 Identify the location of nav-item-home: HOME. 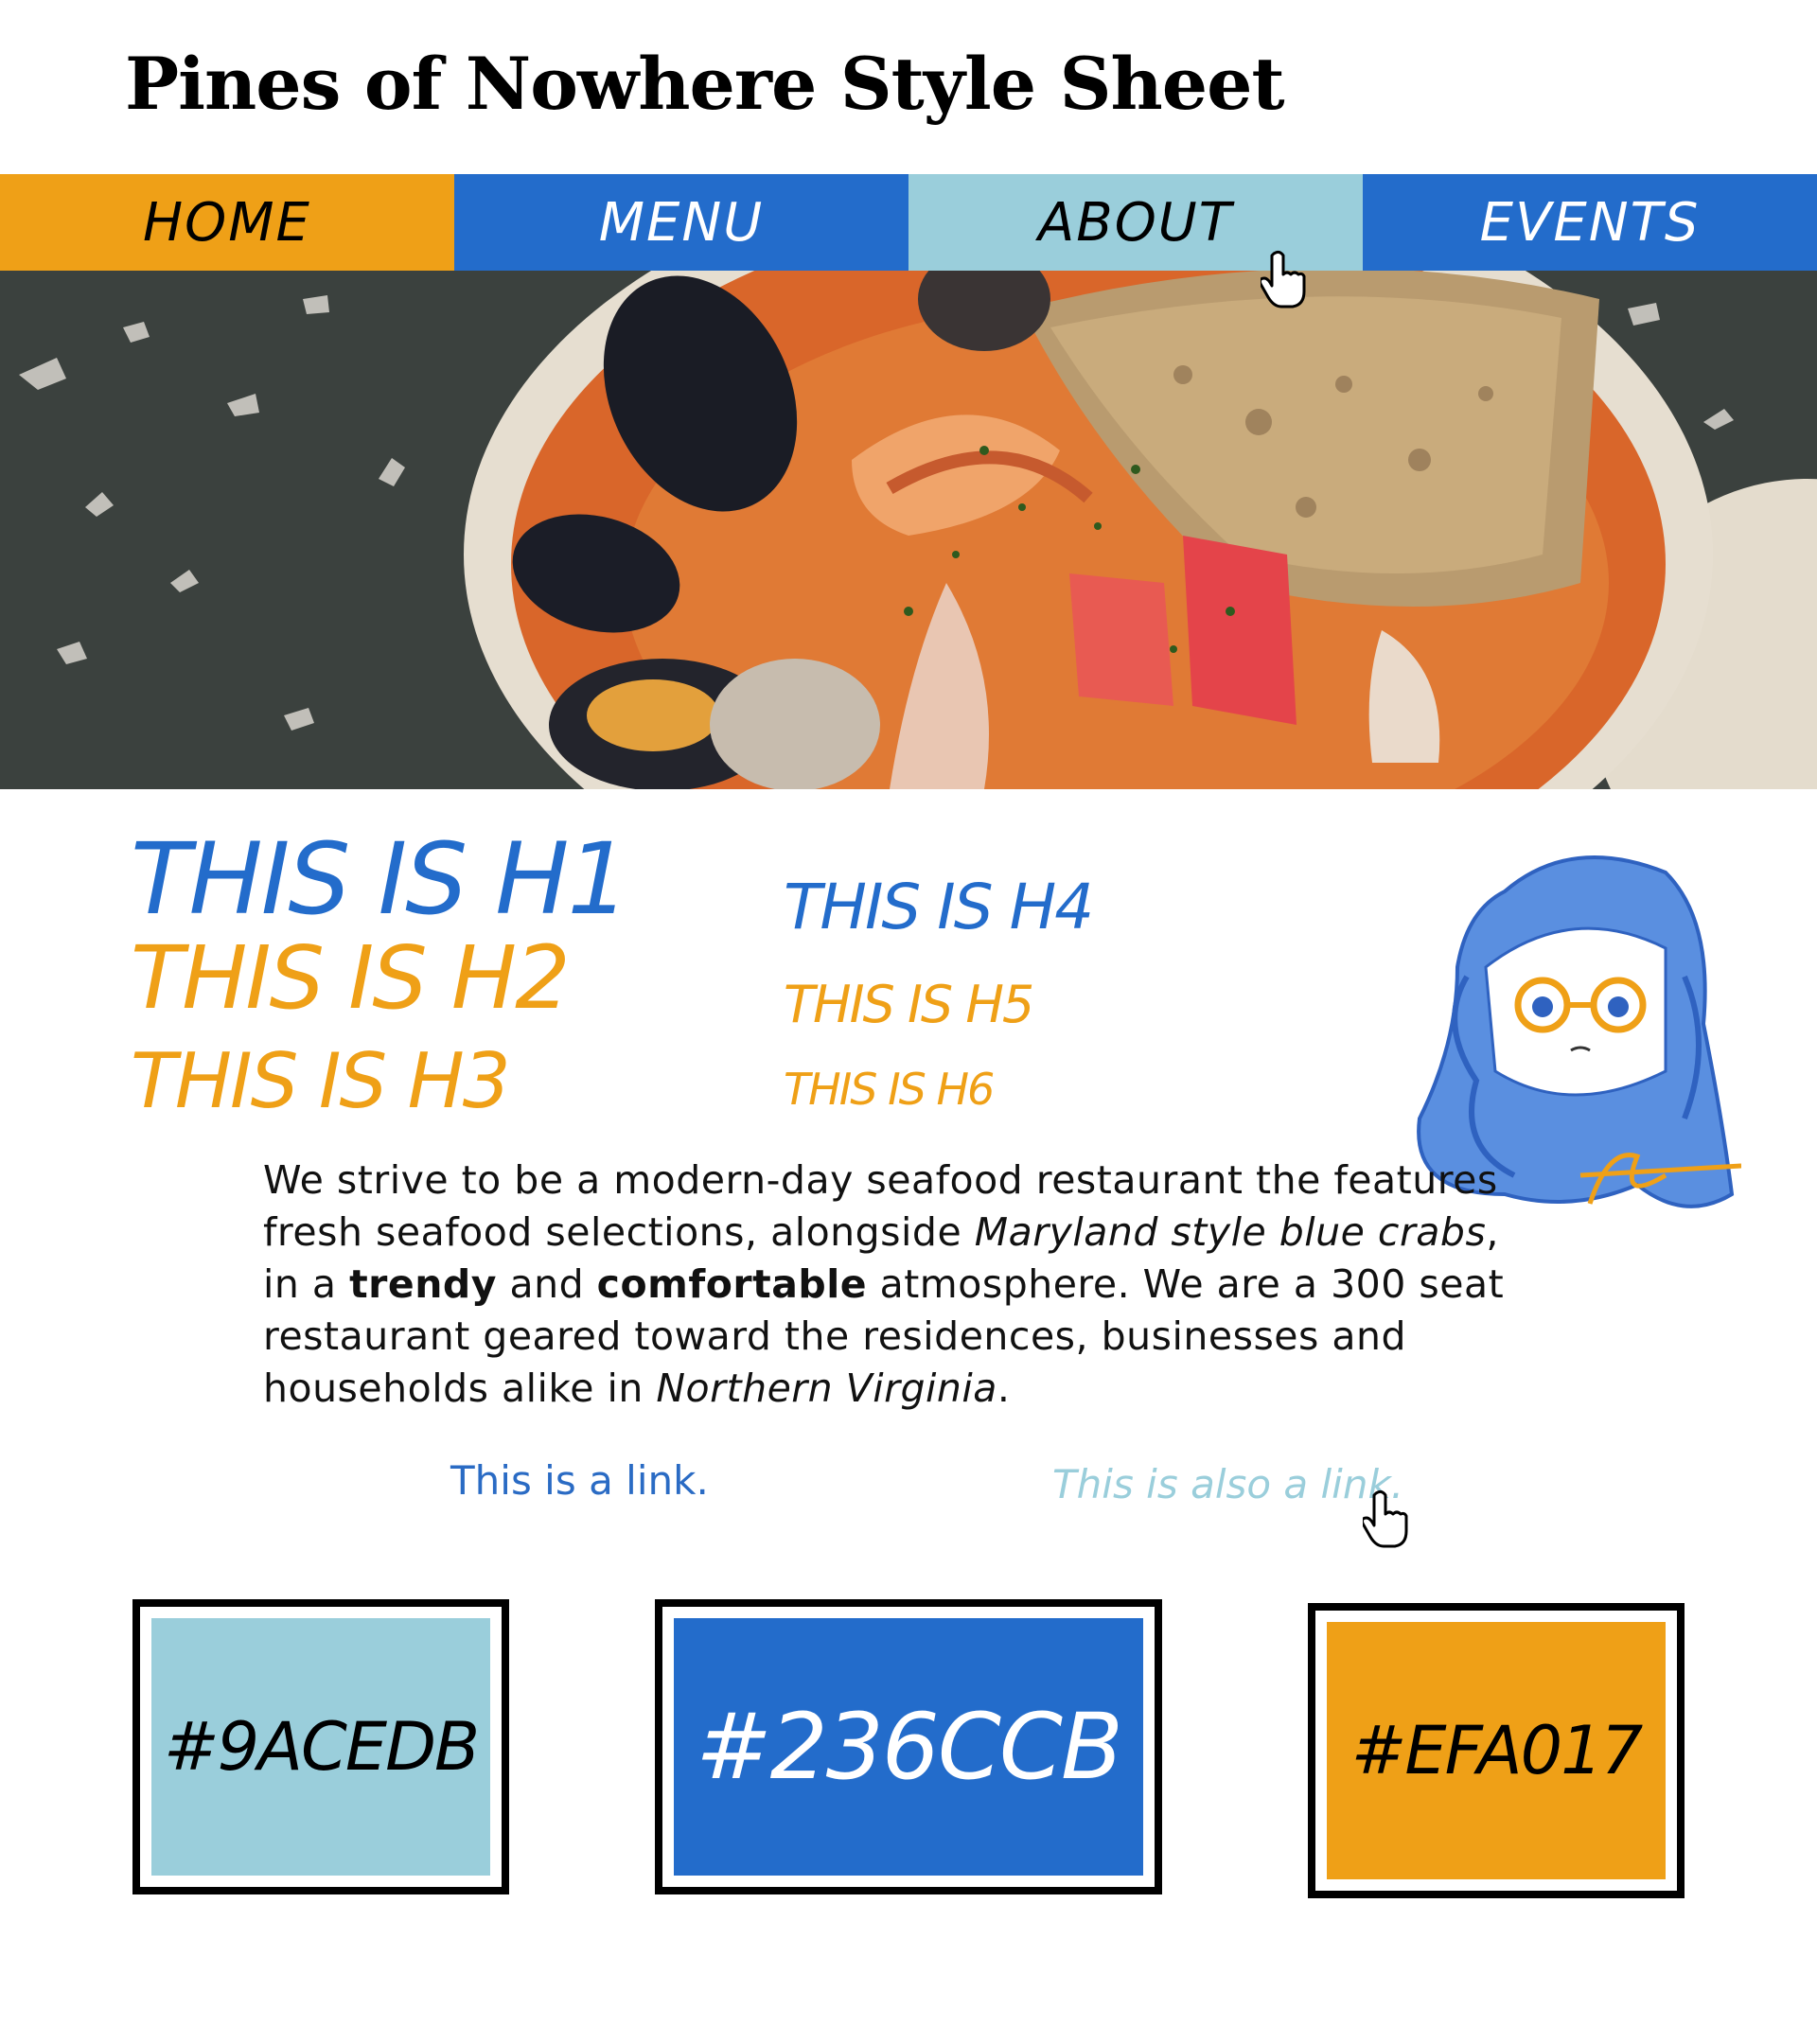
(227, 222).